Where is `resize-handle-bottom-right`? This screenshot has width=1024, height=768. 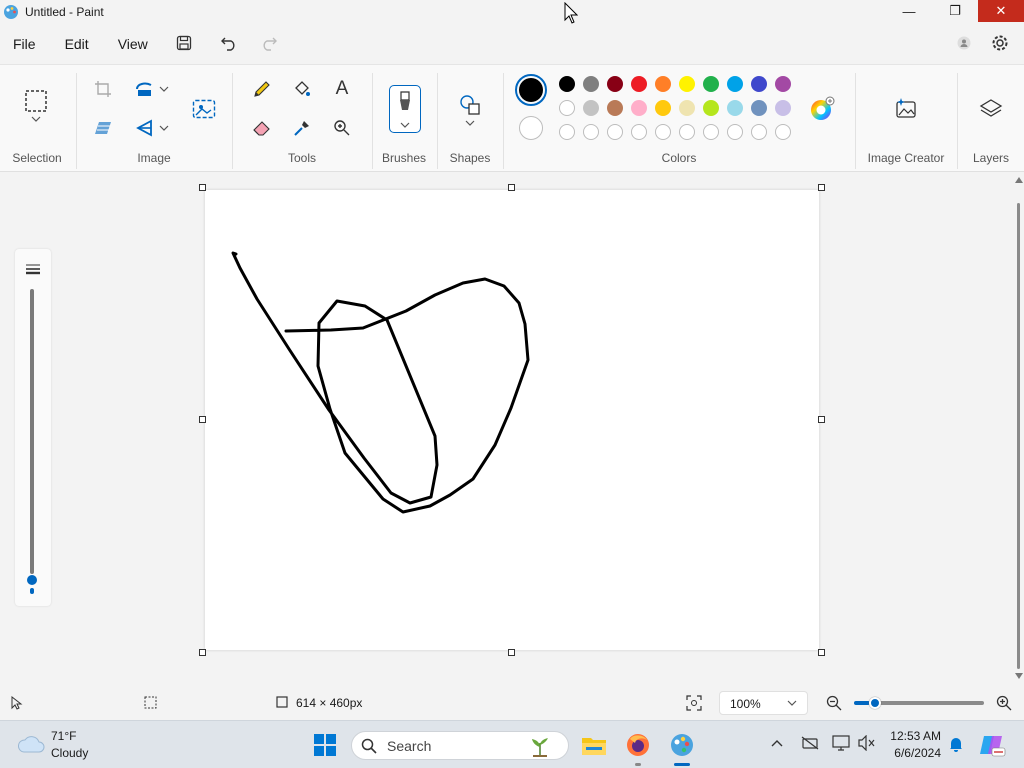 resize-handle-bottom-right is located at coordinates (821, 652).